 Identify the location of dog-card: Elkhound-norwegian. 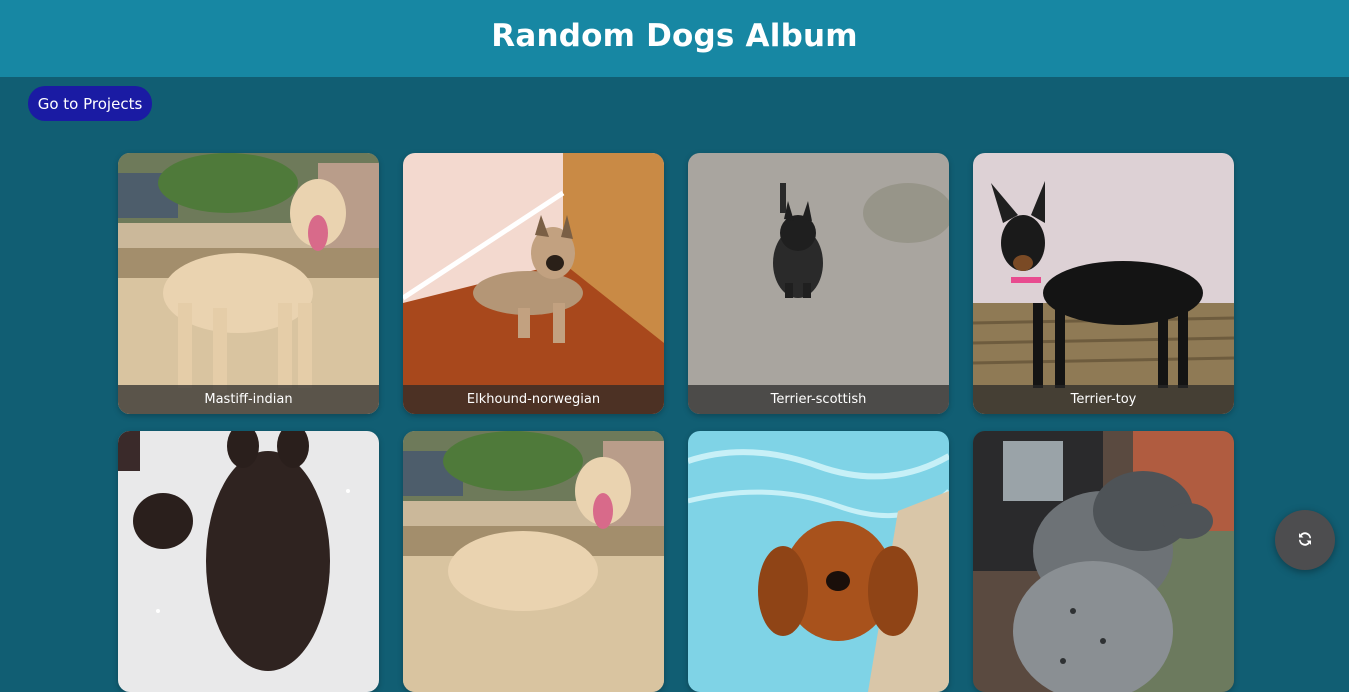
(533, 283).